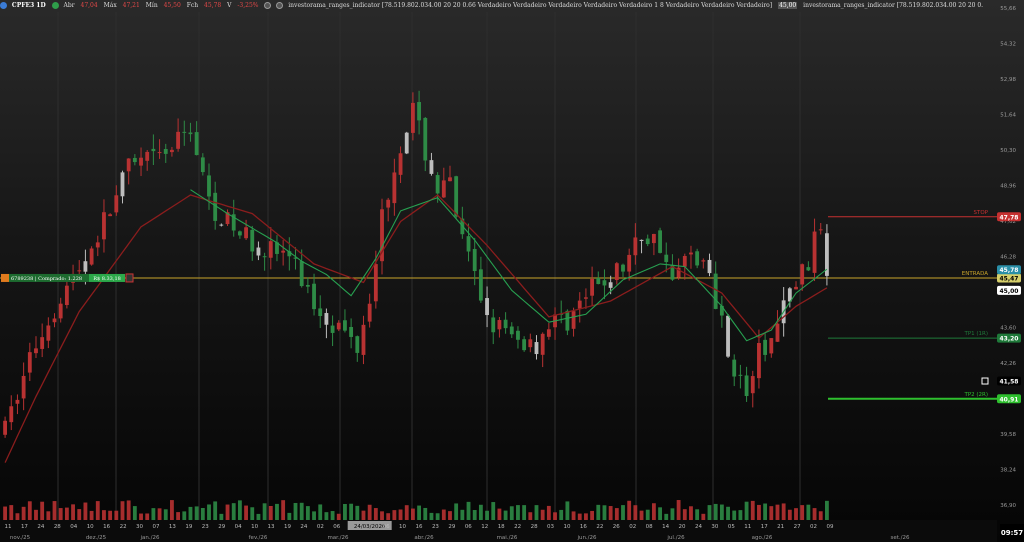 The width and height of the screenshot is (1024, 542). What do you see at coordinates (985, 381) in the screenshot?
I see `crosshair-icon` at bounding box center [985, 381].